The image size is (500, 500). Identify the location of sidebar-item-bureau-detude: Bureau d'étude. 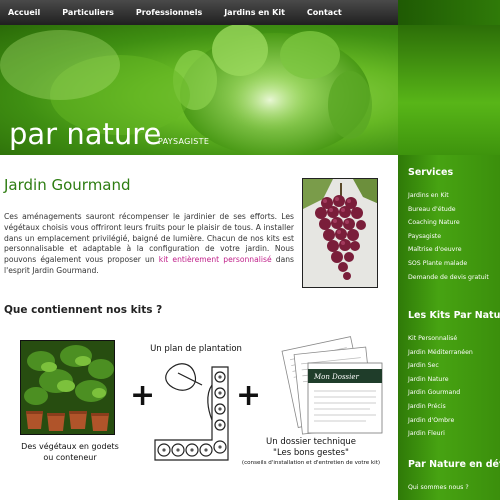
(448, 210).